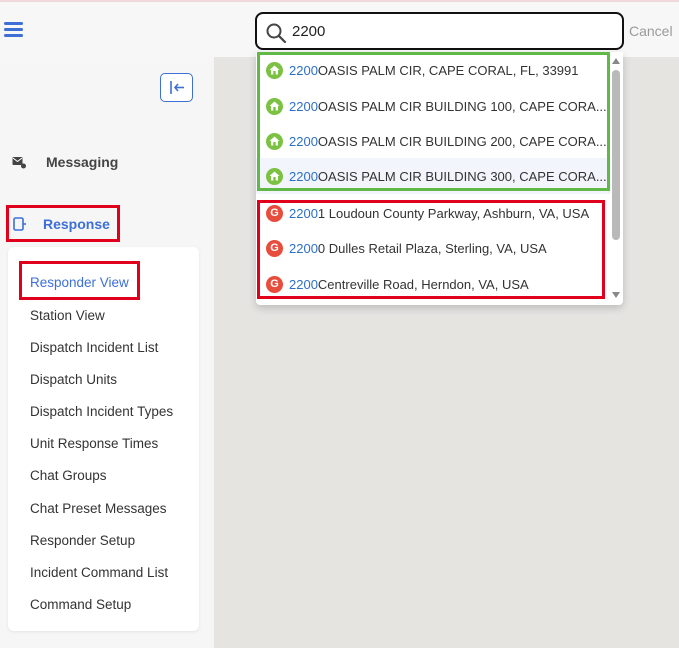 Image resolution: width=679 pixels, height=648 pixels. I want to click on sidebar-item-response: Response, so click(63, 223).